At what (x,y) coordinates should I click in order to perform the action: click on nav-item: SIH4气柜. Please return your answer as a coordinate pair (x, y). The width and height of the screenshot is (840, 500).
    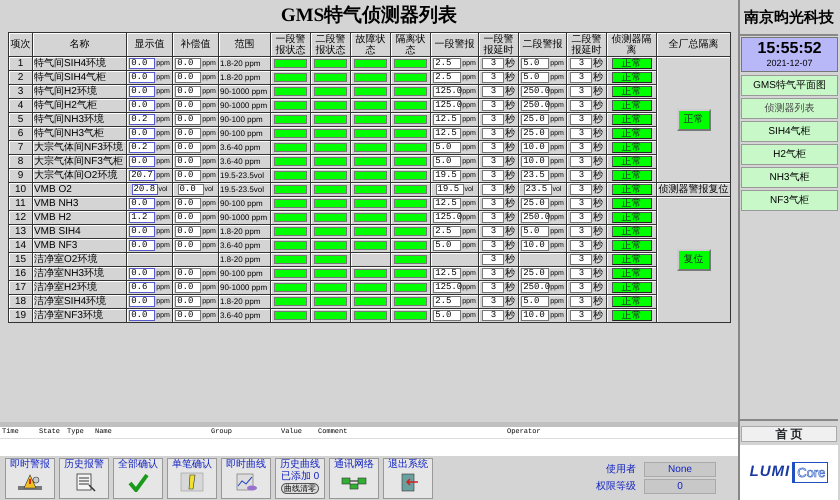
    Looking at the image, I should click on (789, 131).